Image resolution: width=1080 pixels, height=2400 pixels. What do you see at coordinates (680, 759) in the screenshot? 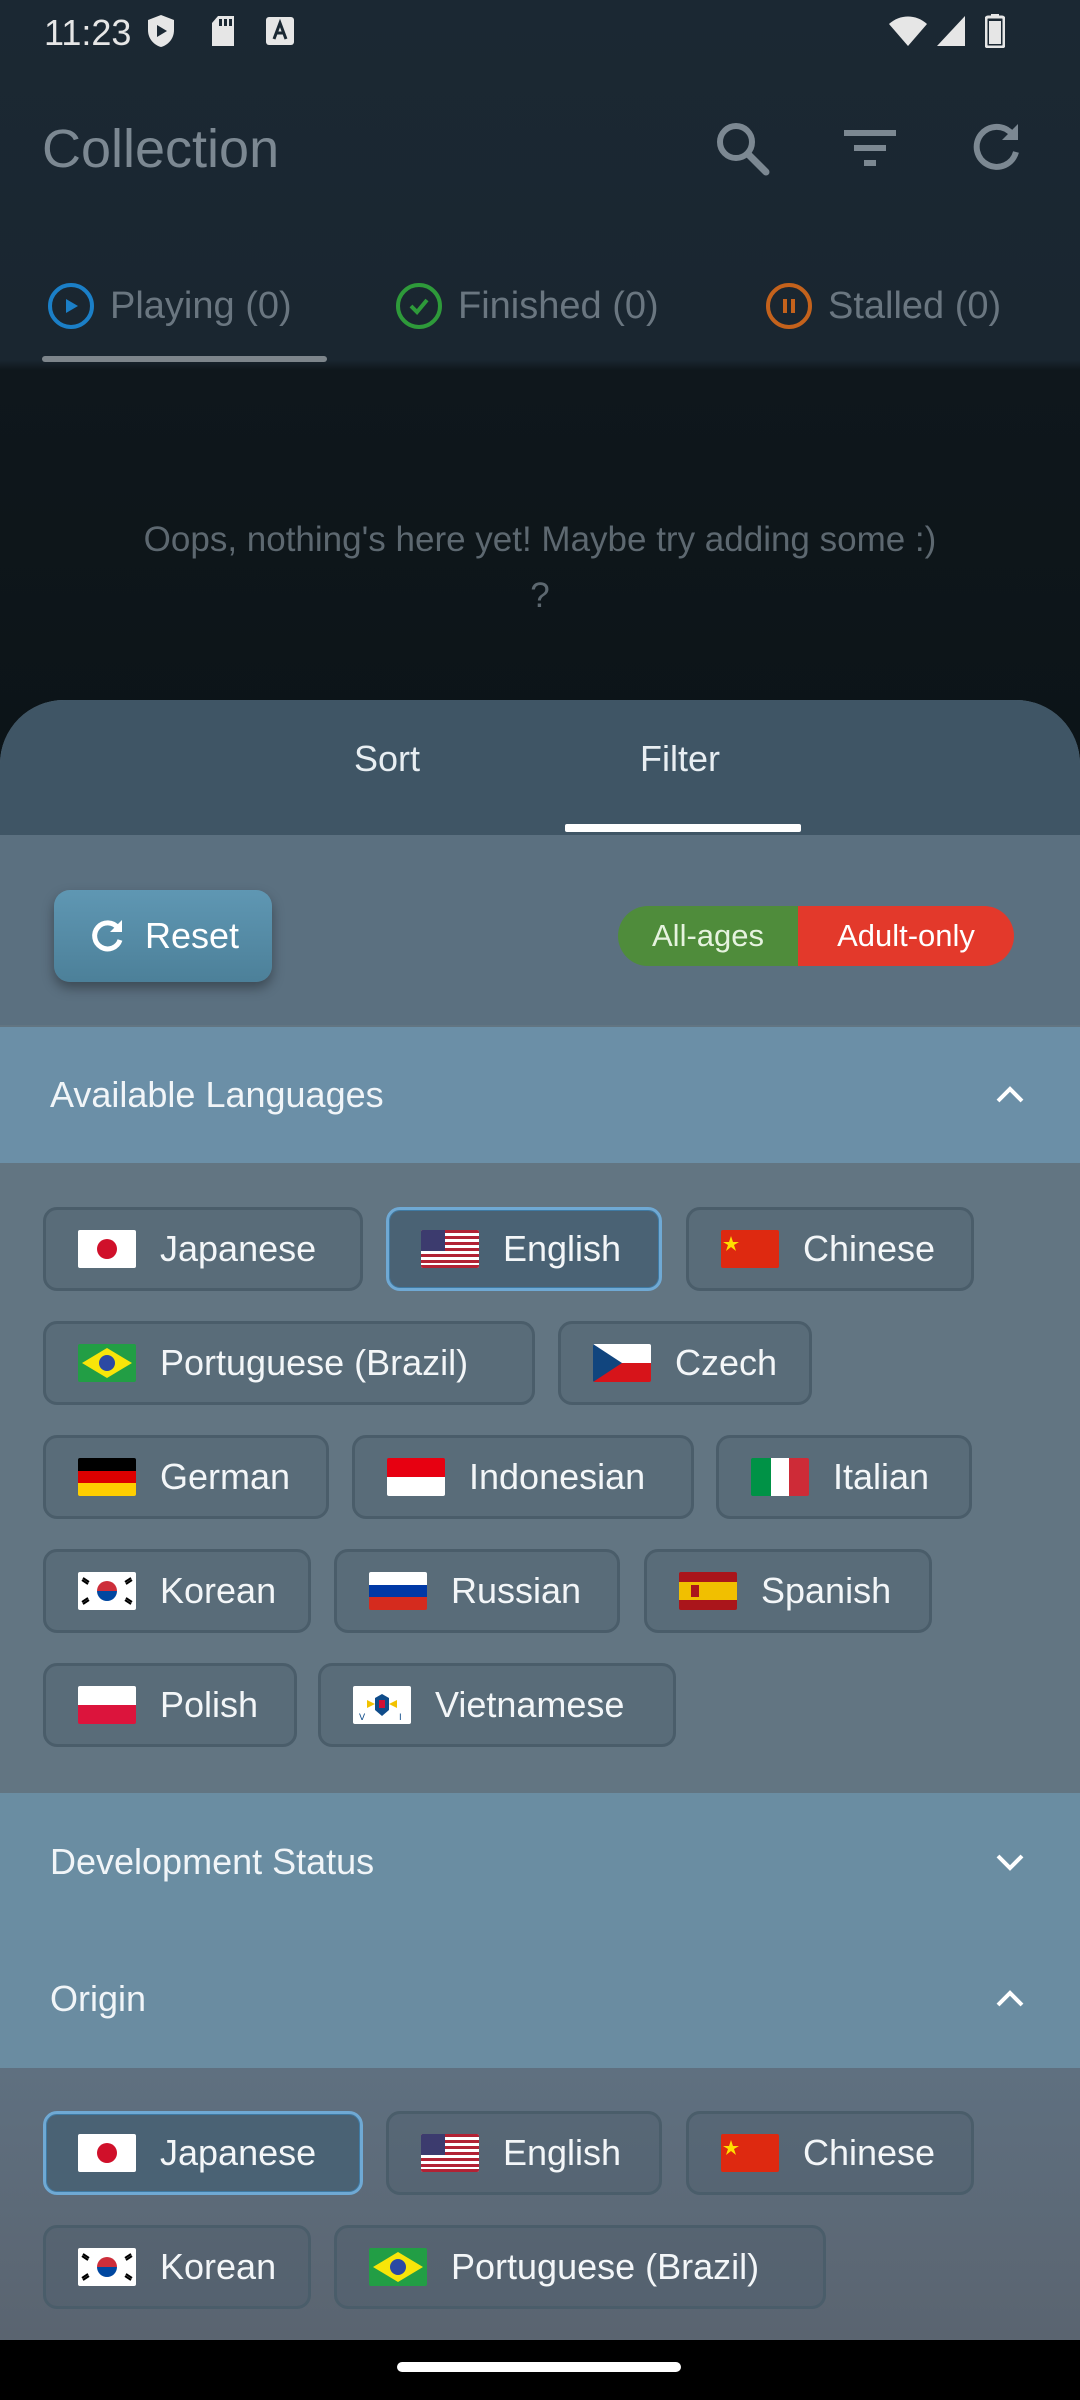
I see `tab-filter: Filter` at bounding box center [680, 759].